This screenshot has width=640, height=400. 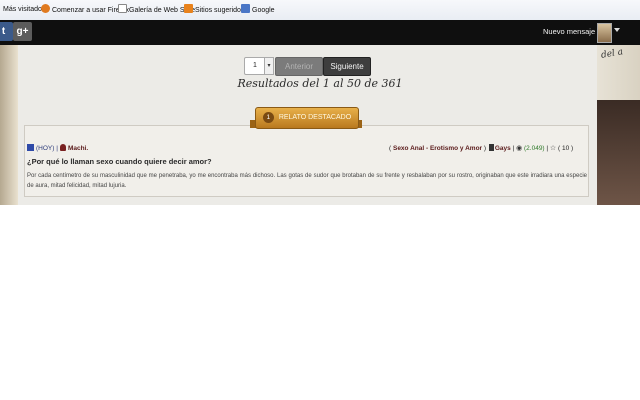 What do you see at coordinates (188, 8) in the screenshot?
I see `bookmark-orange-icon` at bounding box center [188, 8].